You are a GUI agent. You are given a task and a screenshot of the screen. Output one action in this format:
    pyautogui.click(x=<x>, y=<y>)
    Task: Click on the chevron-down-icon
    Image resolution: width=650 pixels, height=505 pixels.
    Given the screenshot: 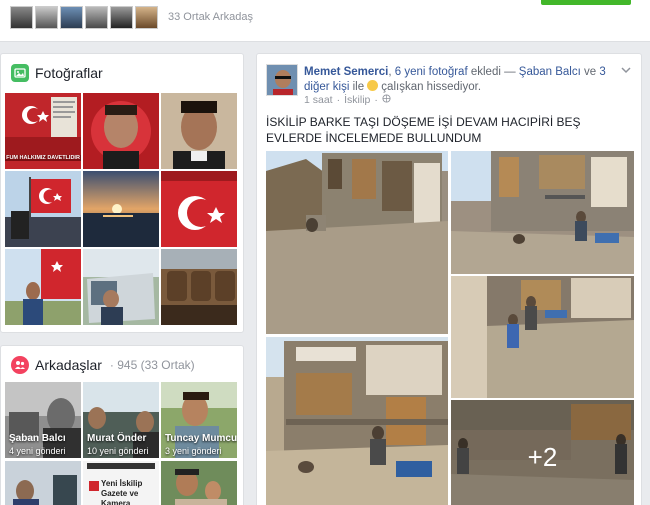 What is the action you would take?
    pyautogui.click(x=626, y=71)
    